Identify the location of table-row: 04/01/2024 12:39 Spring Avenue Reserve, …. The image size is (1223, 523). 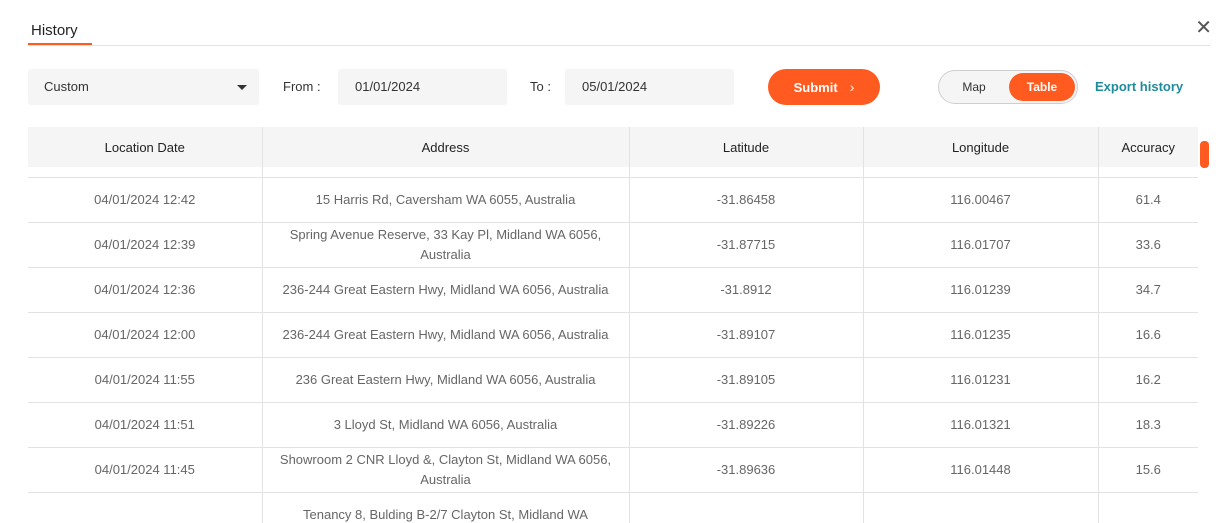
(613, 245).